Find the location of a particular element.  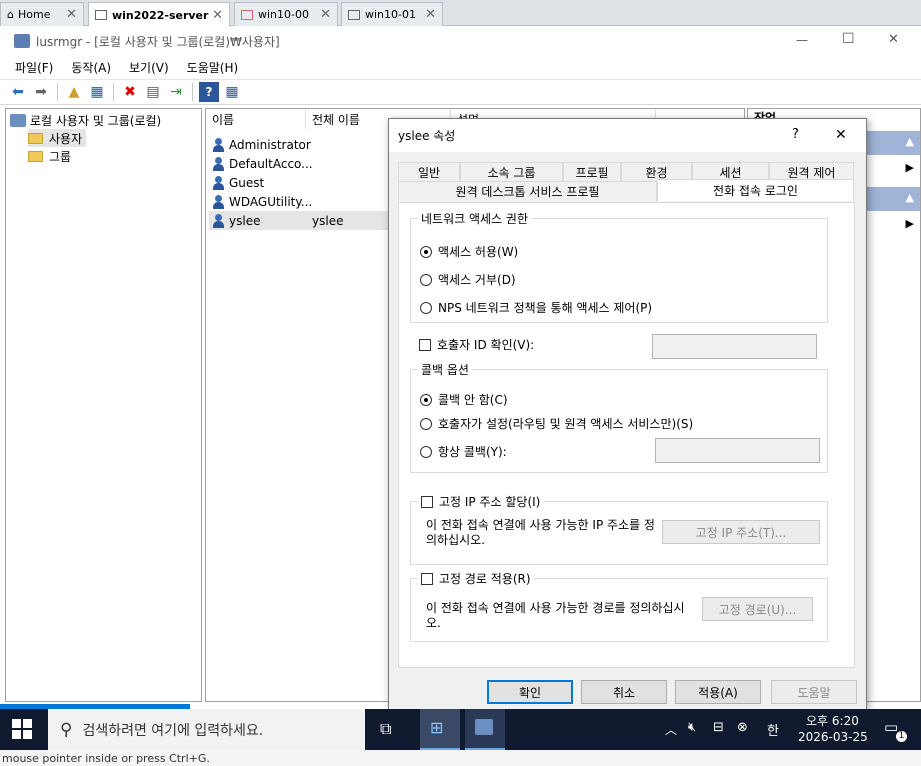

forward-icon: ➡ is located at coordinates (41, 92).